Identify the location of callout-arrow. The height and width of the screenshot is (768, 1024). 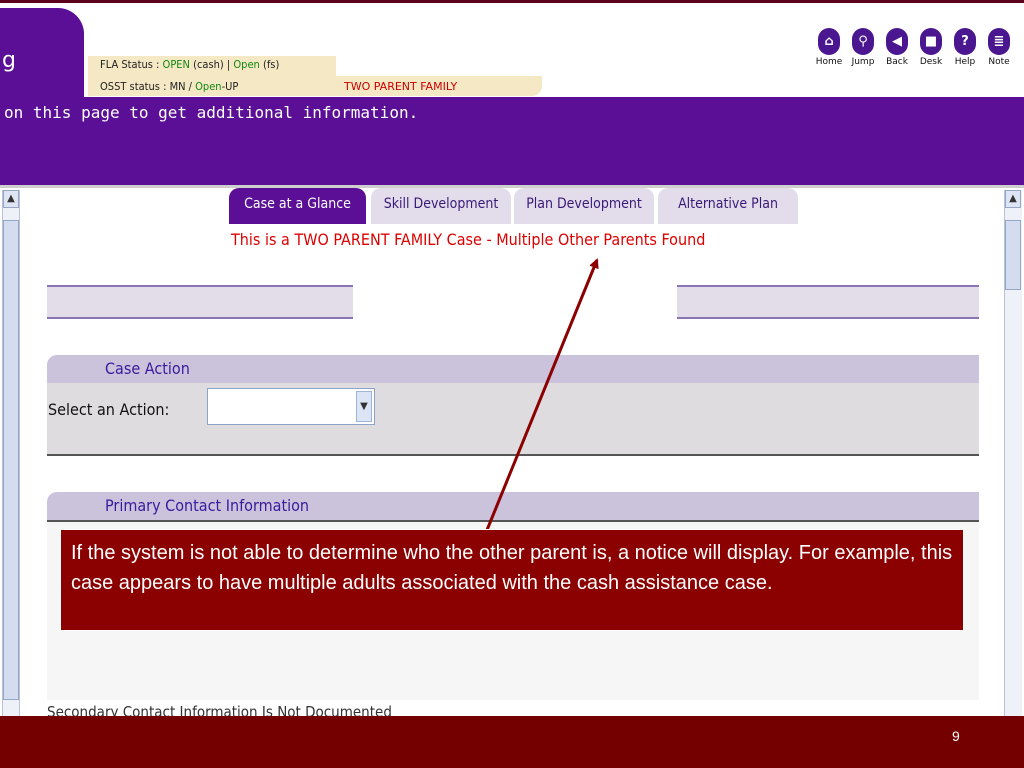
(542, 394).